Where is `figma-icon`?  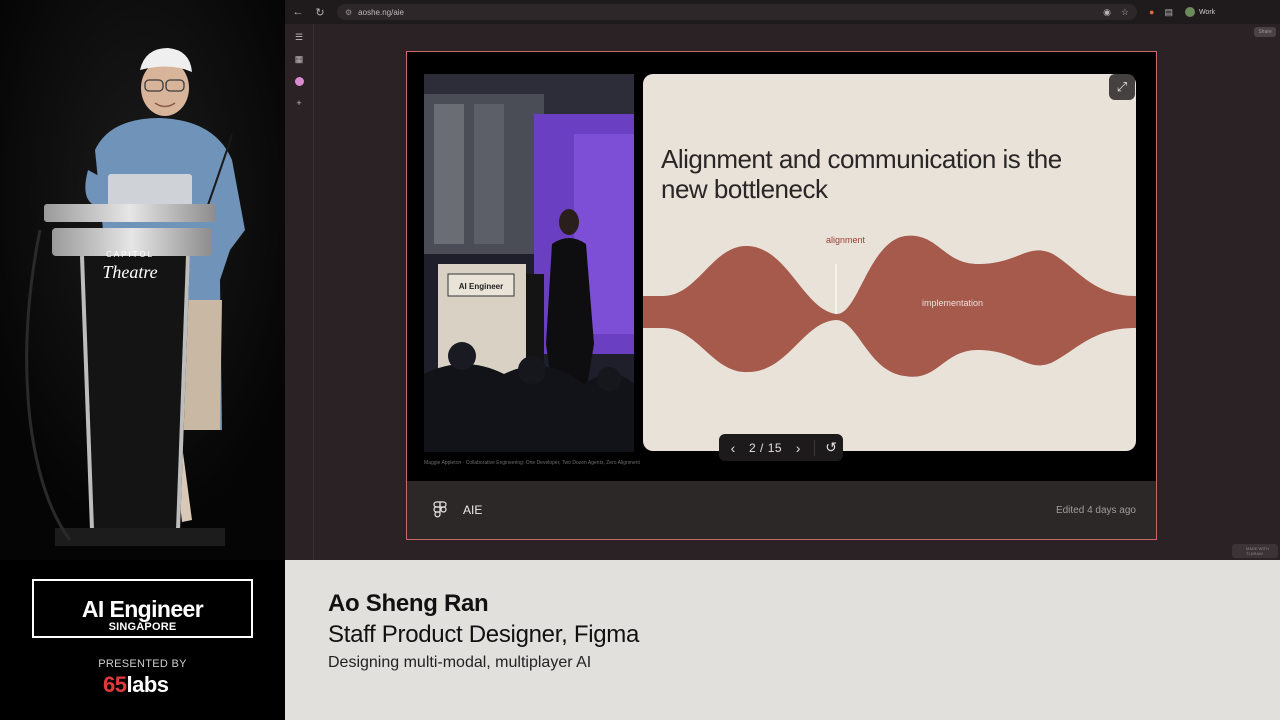
figma-icon is located at coordinates (440, 509).